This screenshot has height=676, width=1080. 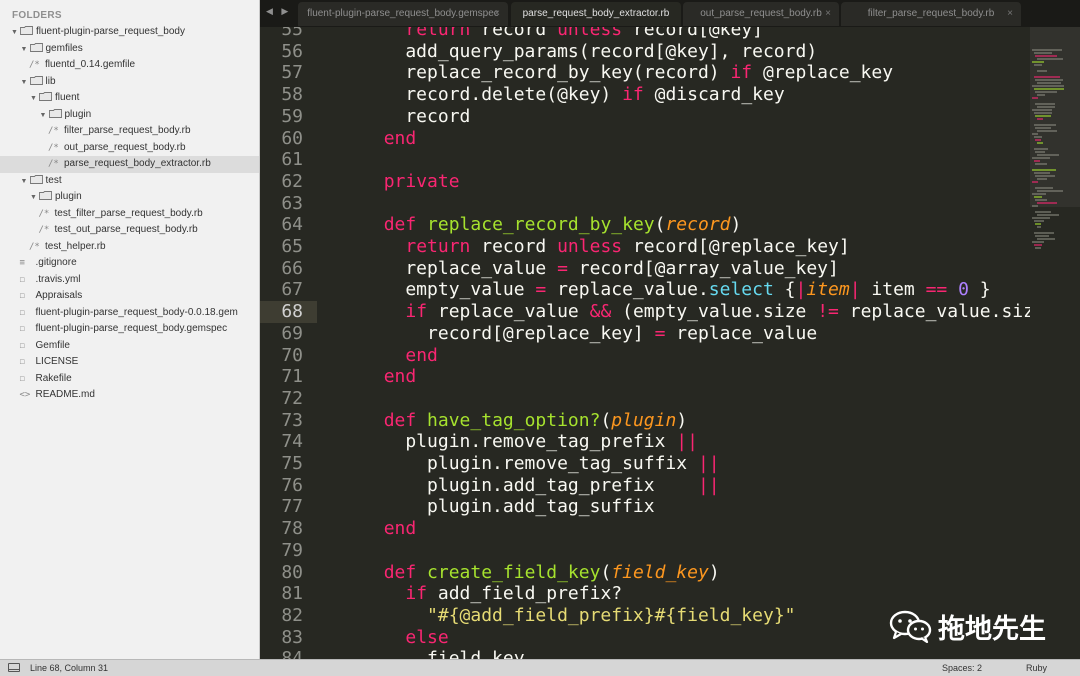 I want to click on minimap-viewport, so click(x=1055, y=117).